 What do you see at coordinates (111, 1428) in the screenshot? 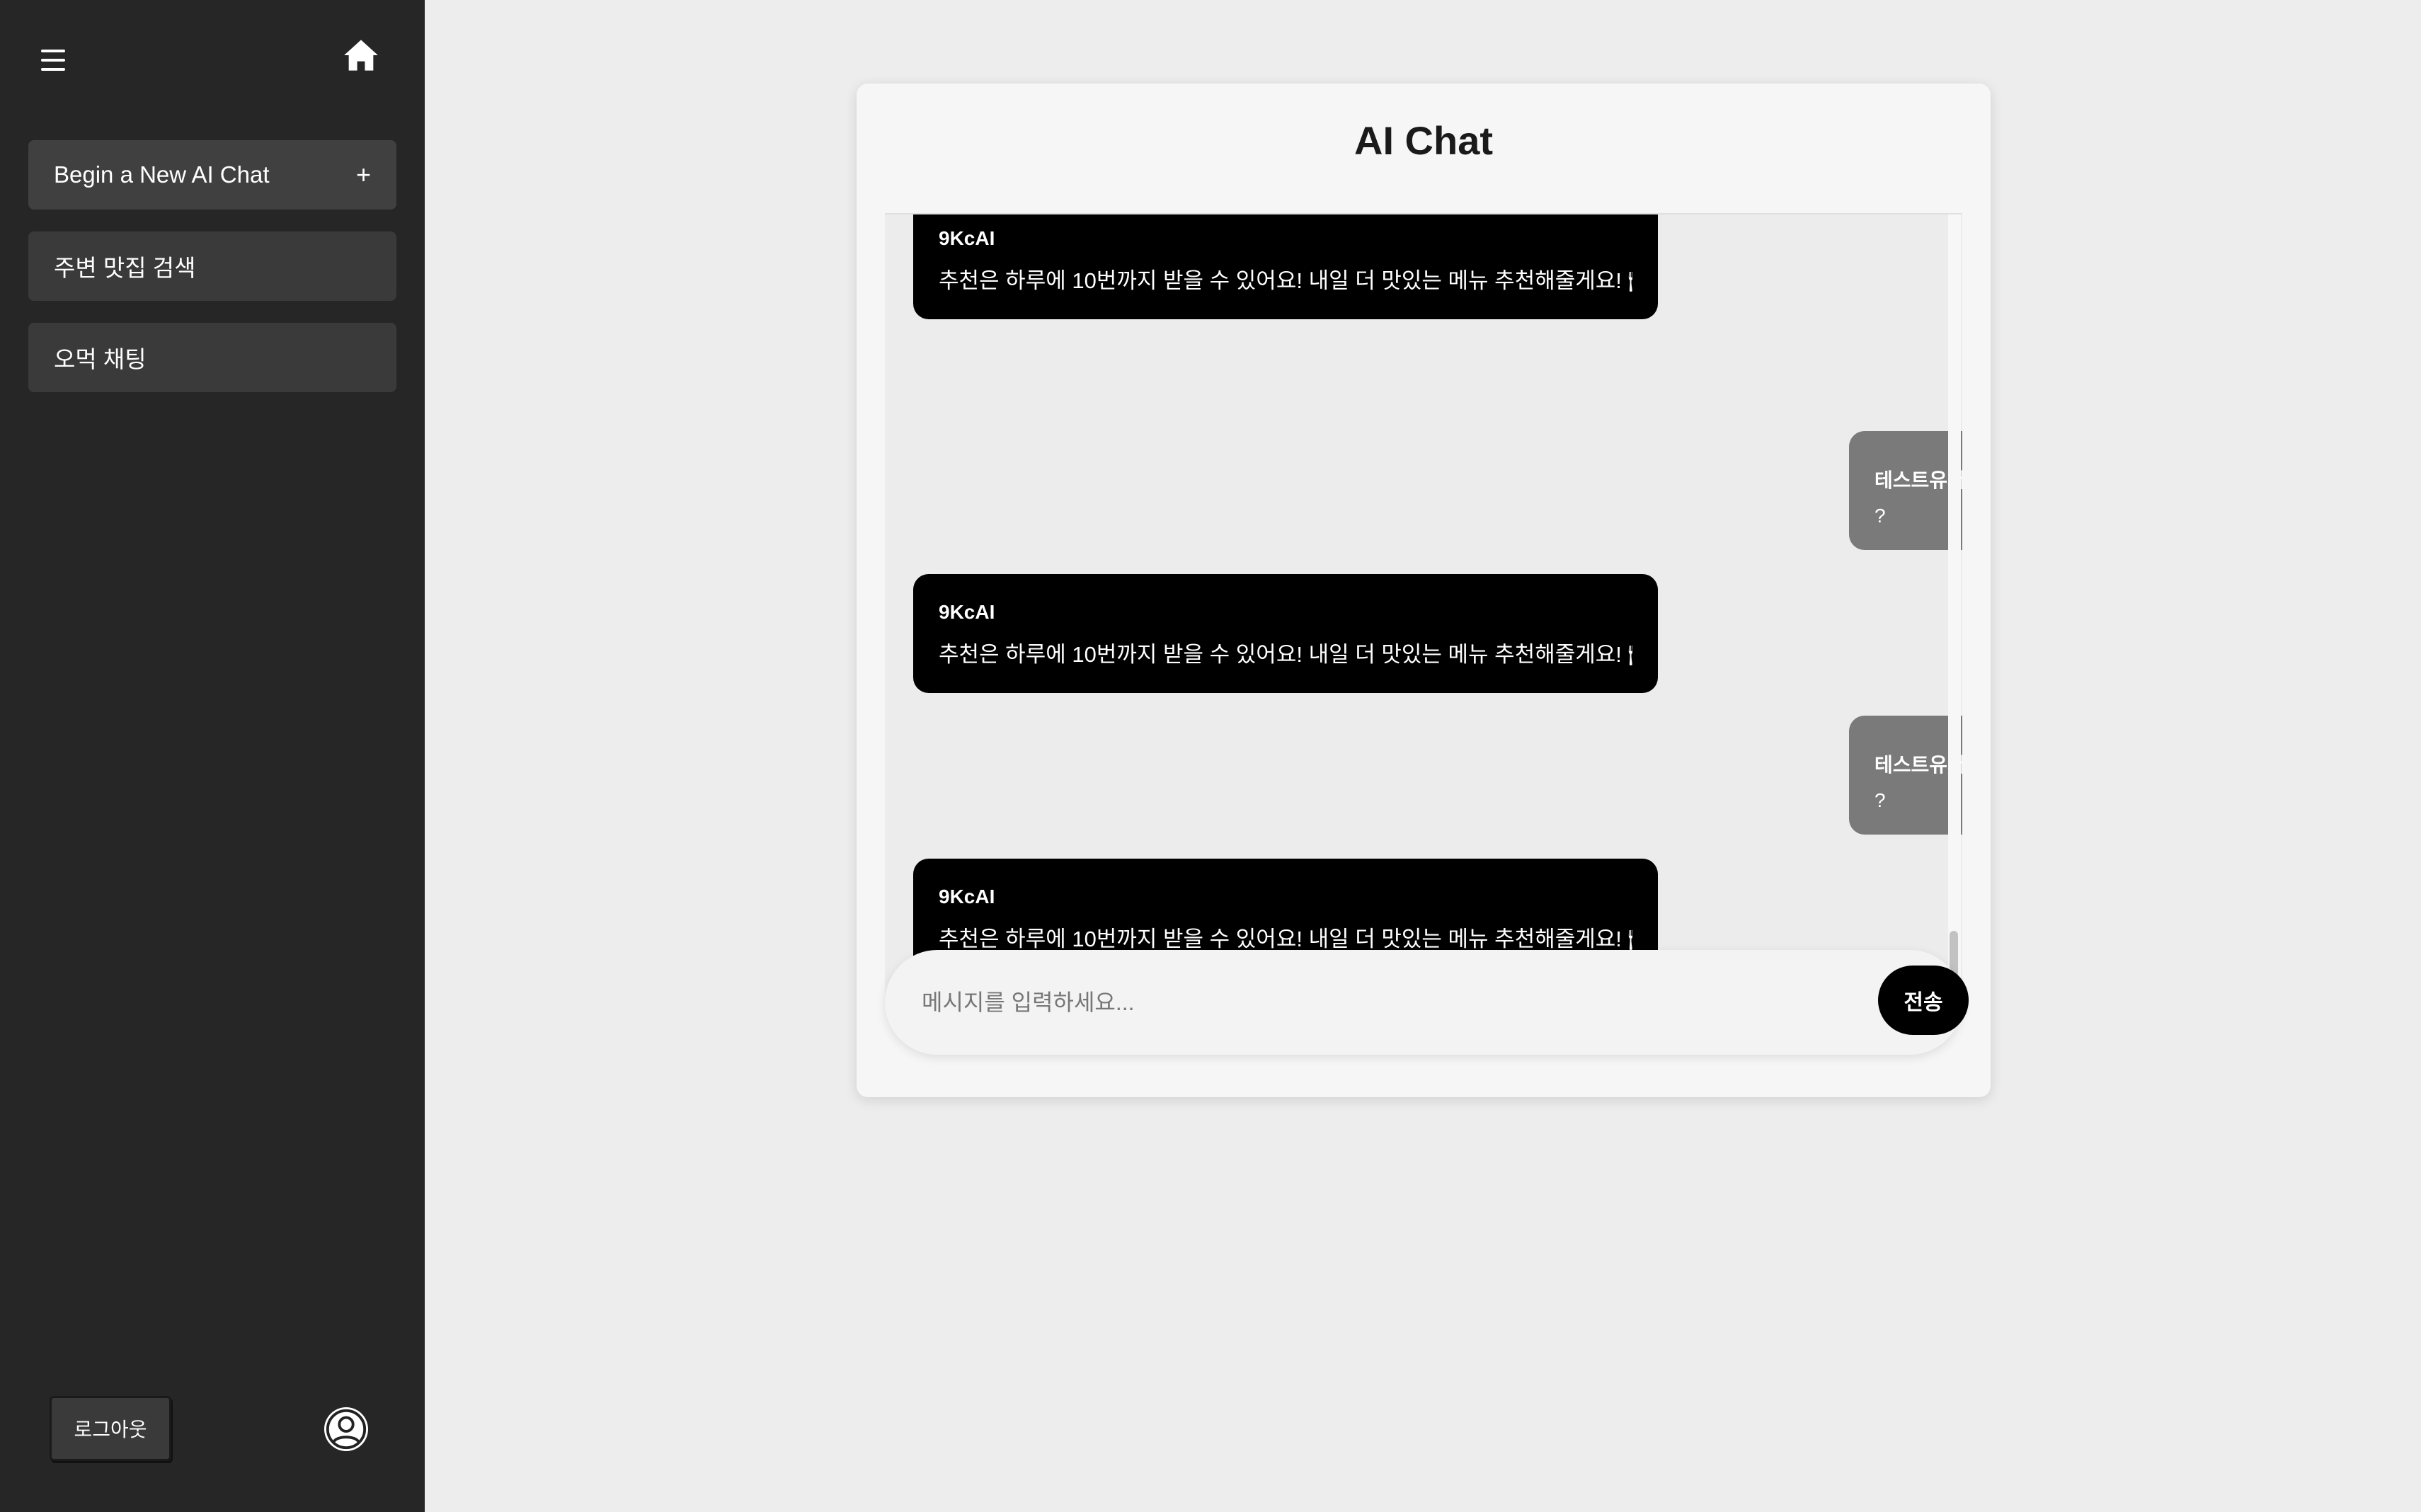
I see `logout-button: 로그아웃` at bounding box center [111, 1428].